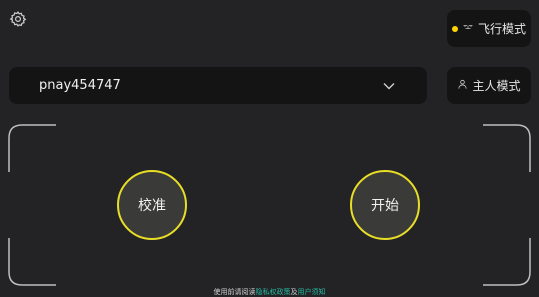 The image size is (539, 297). What do you see at coordinates (273, 292) in the screenshot?
I see `privacy-policy-link: 隐私权政策` at bounding box center [273, 292].